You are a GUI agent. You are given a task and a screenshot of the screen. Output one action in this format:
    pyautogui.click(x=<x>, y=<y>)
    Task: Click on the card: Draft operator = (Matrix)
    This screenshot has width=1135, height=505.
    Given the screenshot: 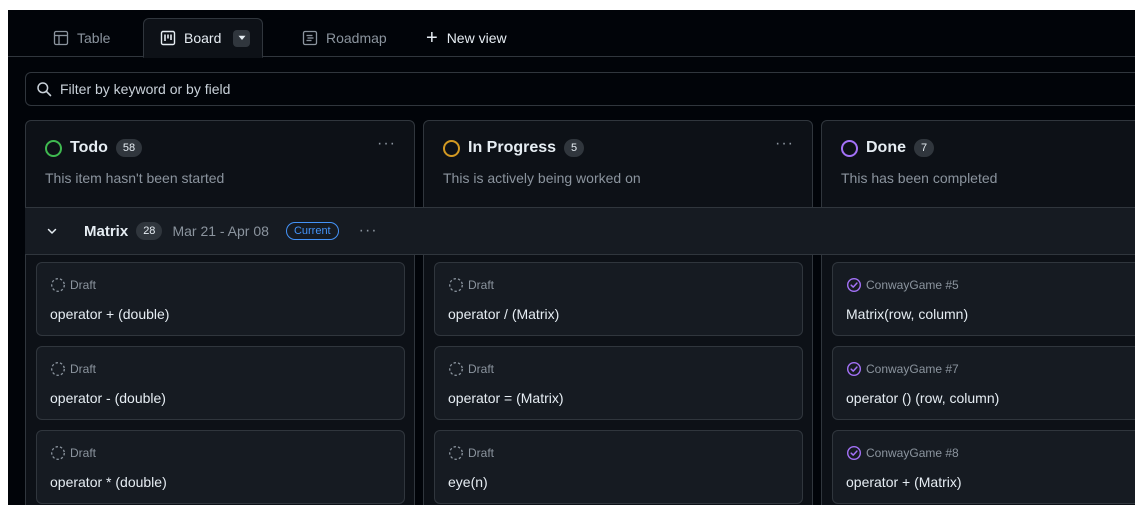 What is the action you would take?
    pyautogui.click(x=618, y=383)
    